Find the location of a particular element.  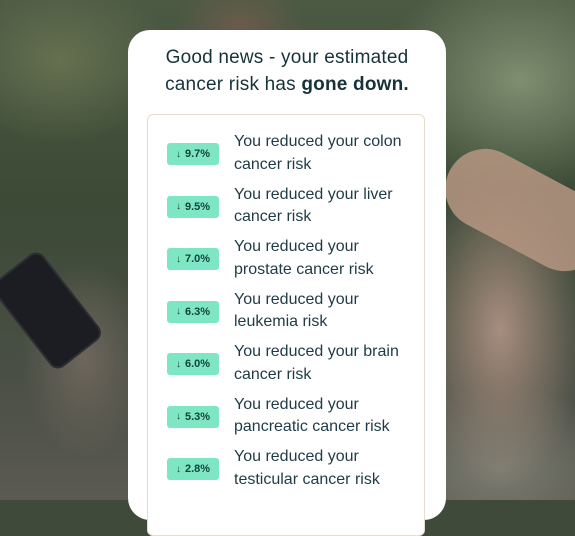

risk-item-colon: ↓ 9.7% You reduced your colon cancer risk is located at coordinates (286, 144).